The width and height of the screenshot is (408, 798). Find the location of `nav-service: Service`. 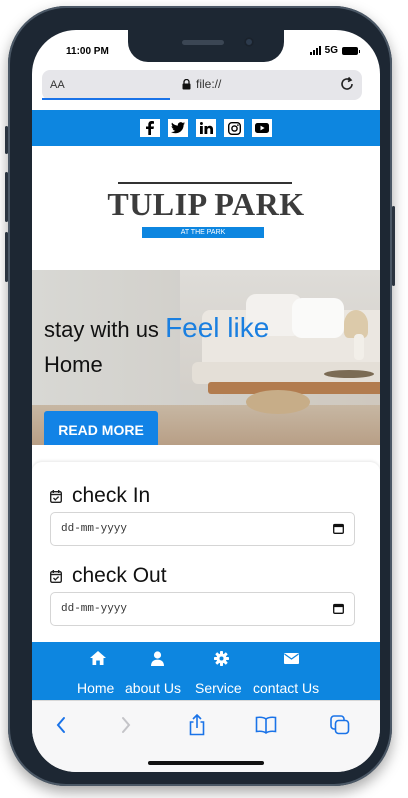

nav-service: Service is located at coordinates (218, 688).